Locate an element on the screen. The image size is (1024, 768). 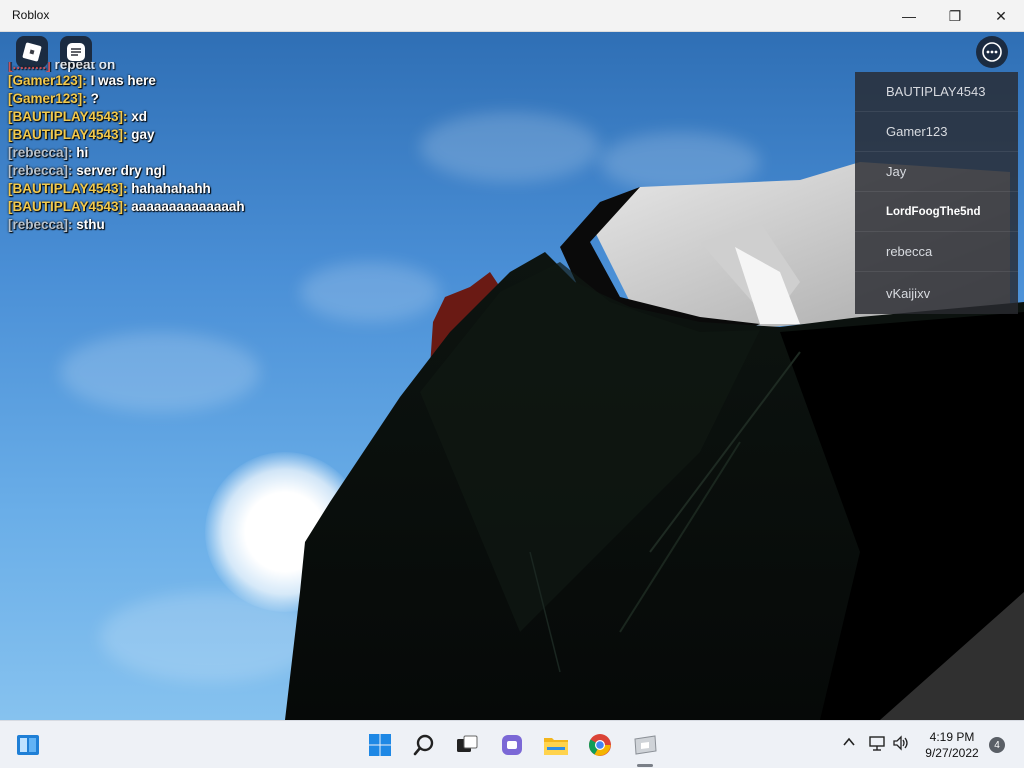
task-view-button is located at coordinates (467, 745).